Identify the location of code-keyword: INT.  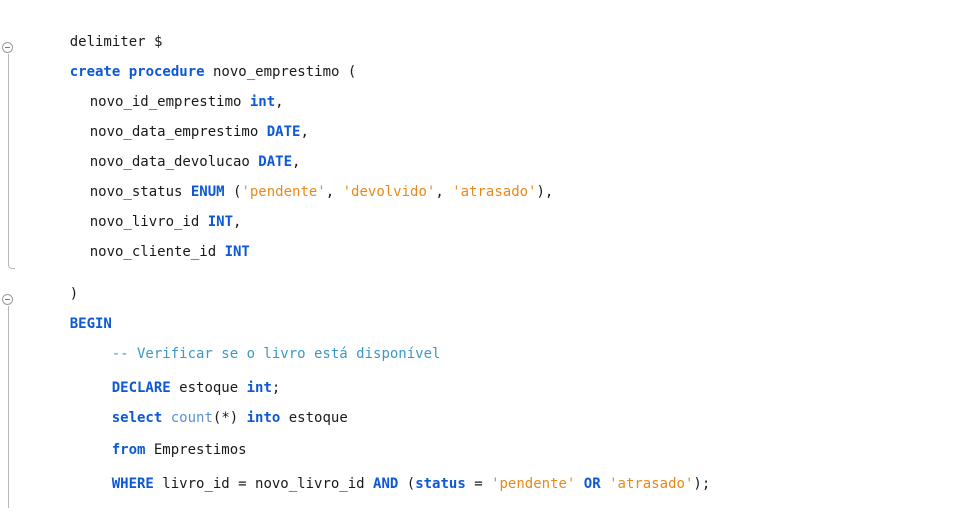
(237, 252).